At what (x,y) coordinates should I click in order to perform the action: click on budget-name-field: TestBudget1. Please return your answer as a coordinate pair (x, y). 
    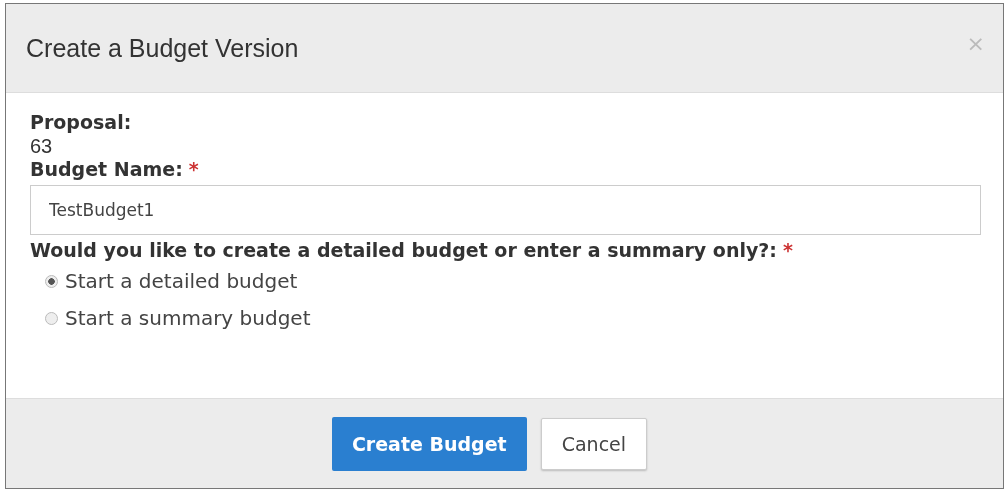
    Looking at the image, I should click on (505, 210).